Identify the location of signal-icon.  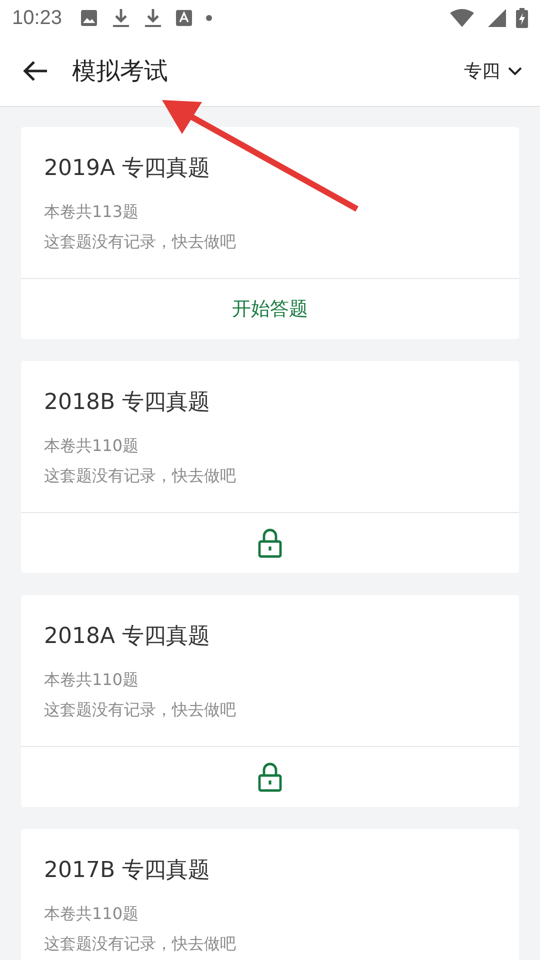
(497, 18).